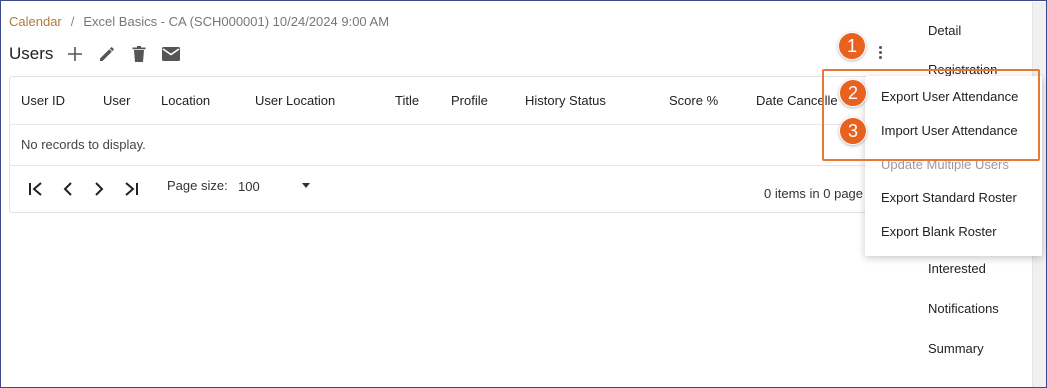 This screenshot has width=1047, height=388. What do you see at coordinates (939, 231) in the screenshot?
I see `menu-item-export-blank-roster: Export Blank Roster` at bounding box center [939, 231].